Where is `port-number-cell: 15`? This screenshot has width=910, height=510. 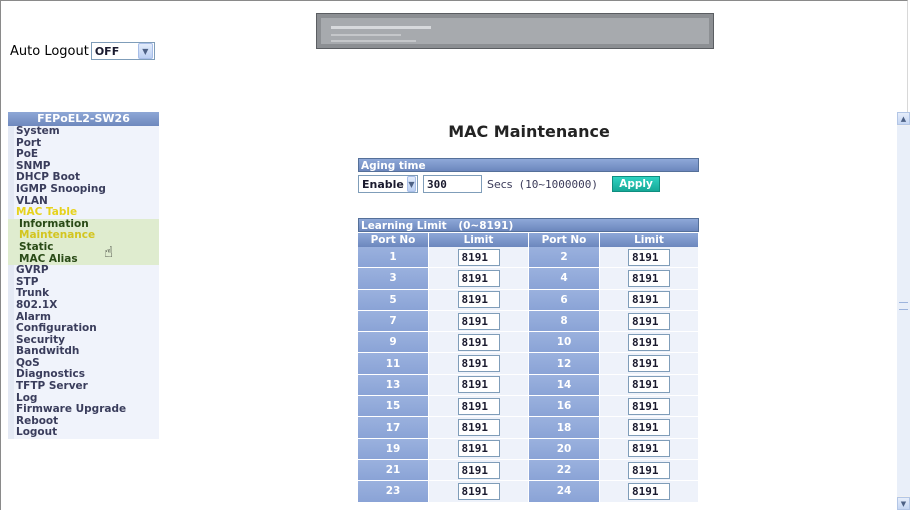 port-number-cell: 15 is located at coordinates (393, 407).